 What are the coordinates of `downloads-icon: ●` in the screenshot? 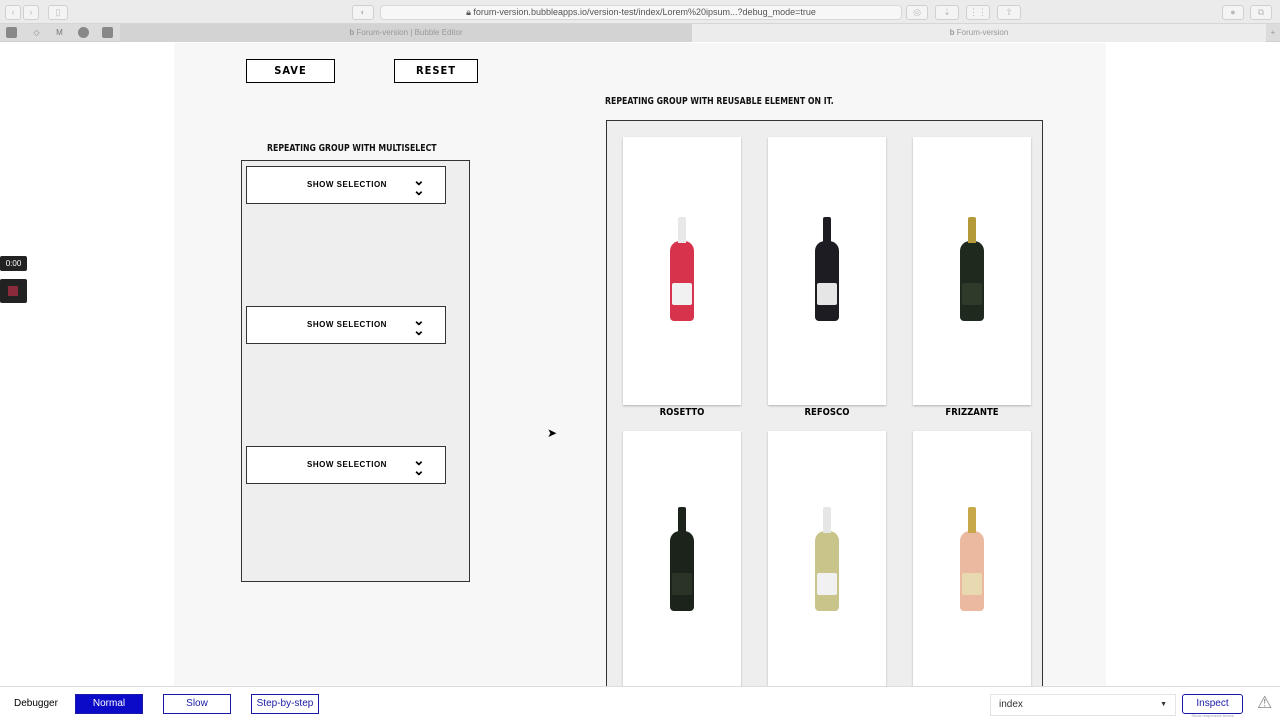 It's located at (1233, 12).